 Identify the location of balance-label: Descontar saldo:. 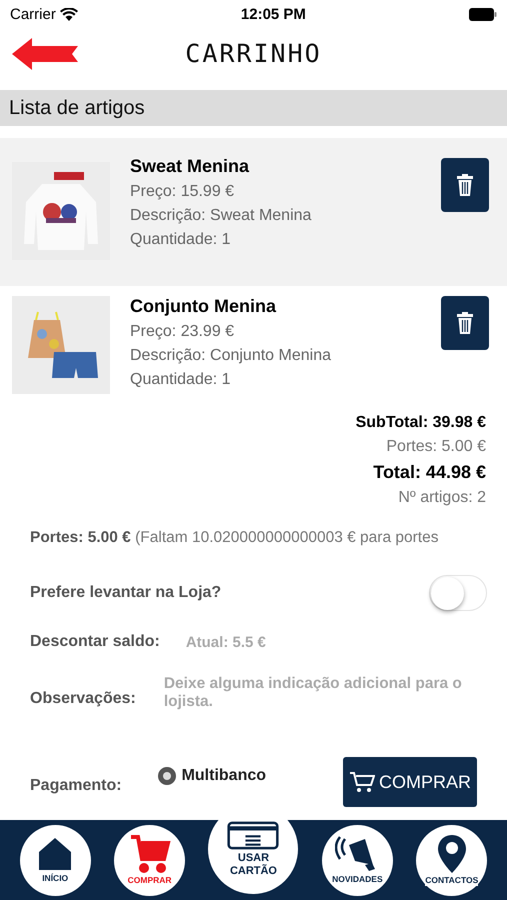
(95, 642).